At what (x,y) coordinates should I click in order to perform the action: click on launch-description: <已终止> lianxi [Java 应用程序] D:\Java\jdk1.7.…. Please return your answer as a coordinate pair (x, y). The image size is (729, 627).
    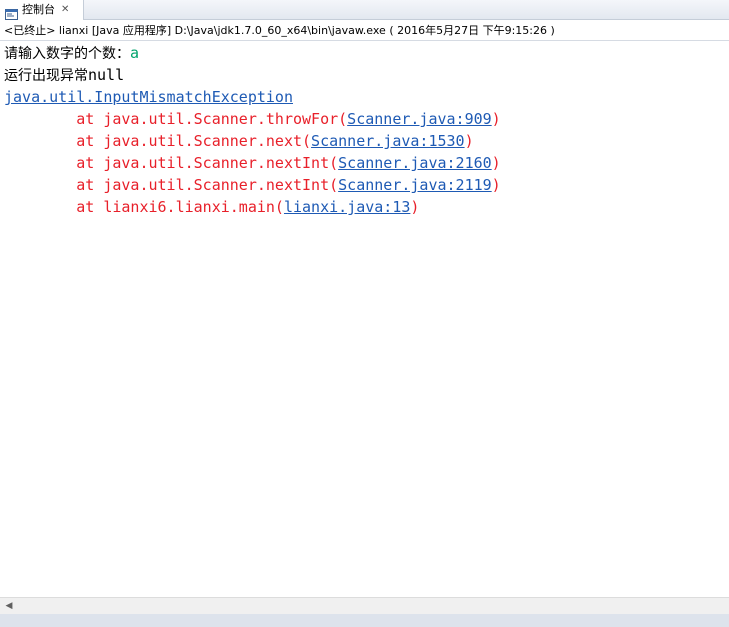
    Looking at the image, I should click on (364, 31).